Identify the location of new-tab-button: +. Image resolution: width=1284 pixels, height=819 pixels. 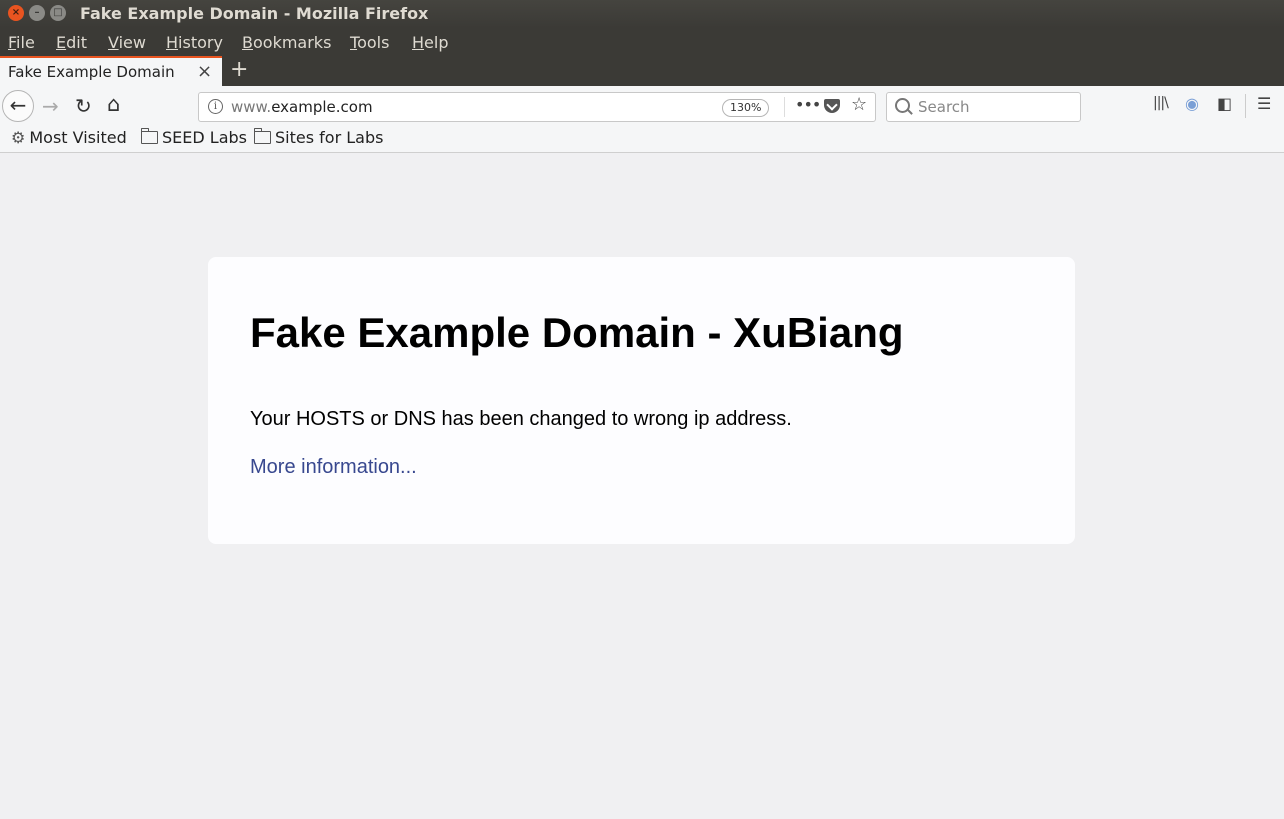
(239, 69).